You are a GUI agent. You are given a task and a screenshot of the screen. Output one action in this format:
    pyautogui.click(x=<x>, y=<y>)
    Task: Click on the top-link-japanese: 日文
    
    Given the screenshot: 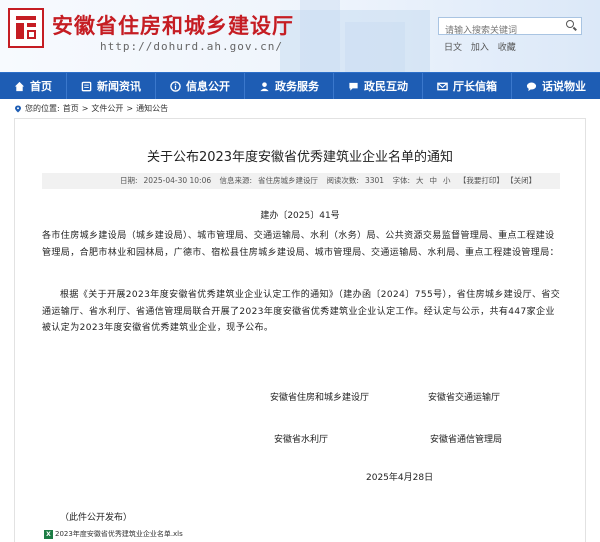 What is the action you would take?
    pyautogui.click(x=453, y=48)
    